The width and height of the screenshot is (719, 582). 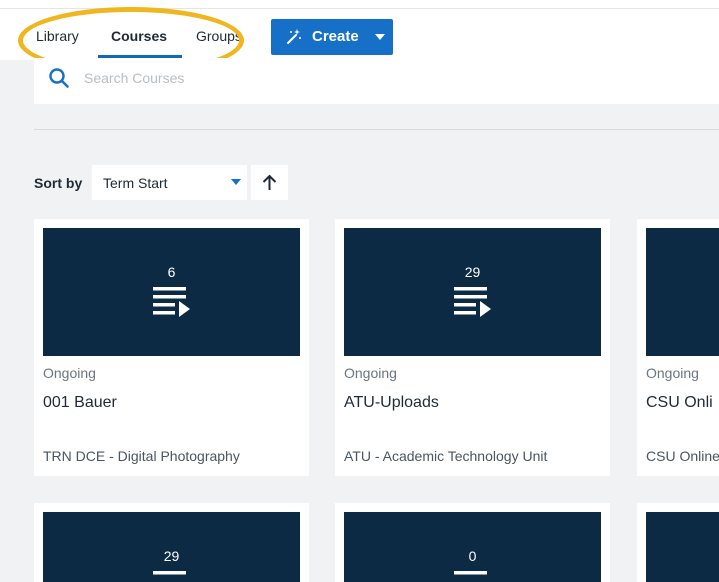 I want to click on sort-direction-button, so click(x=269, y=182).